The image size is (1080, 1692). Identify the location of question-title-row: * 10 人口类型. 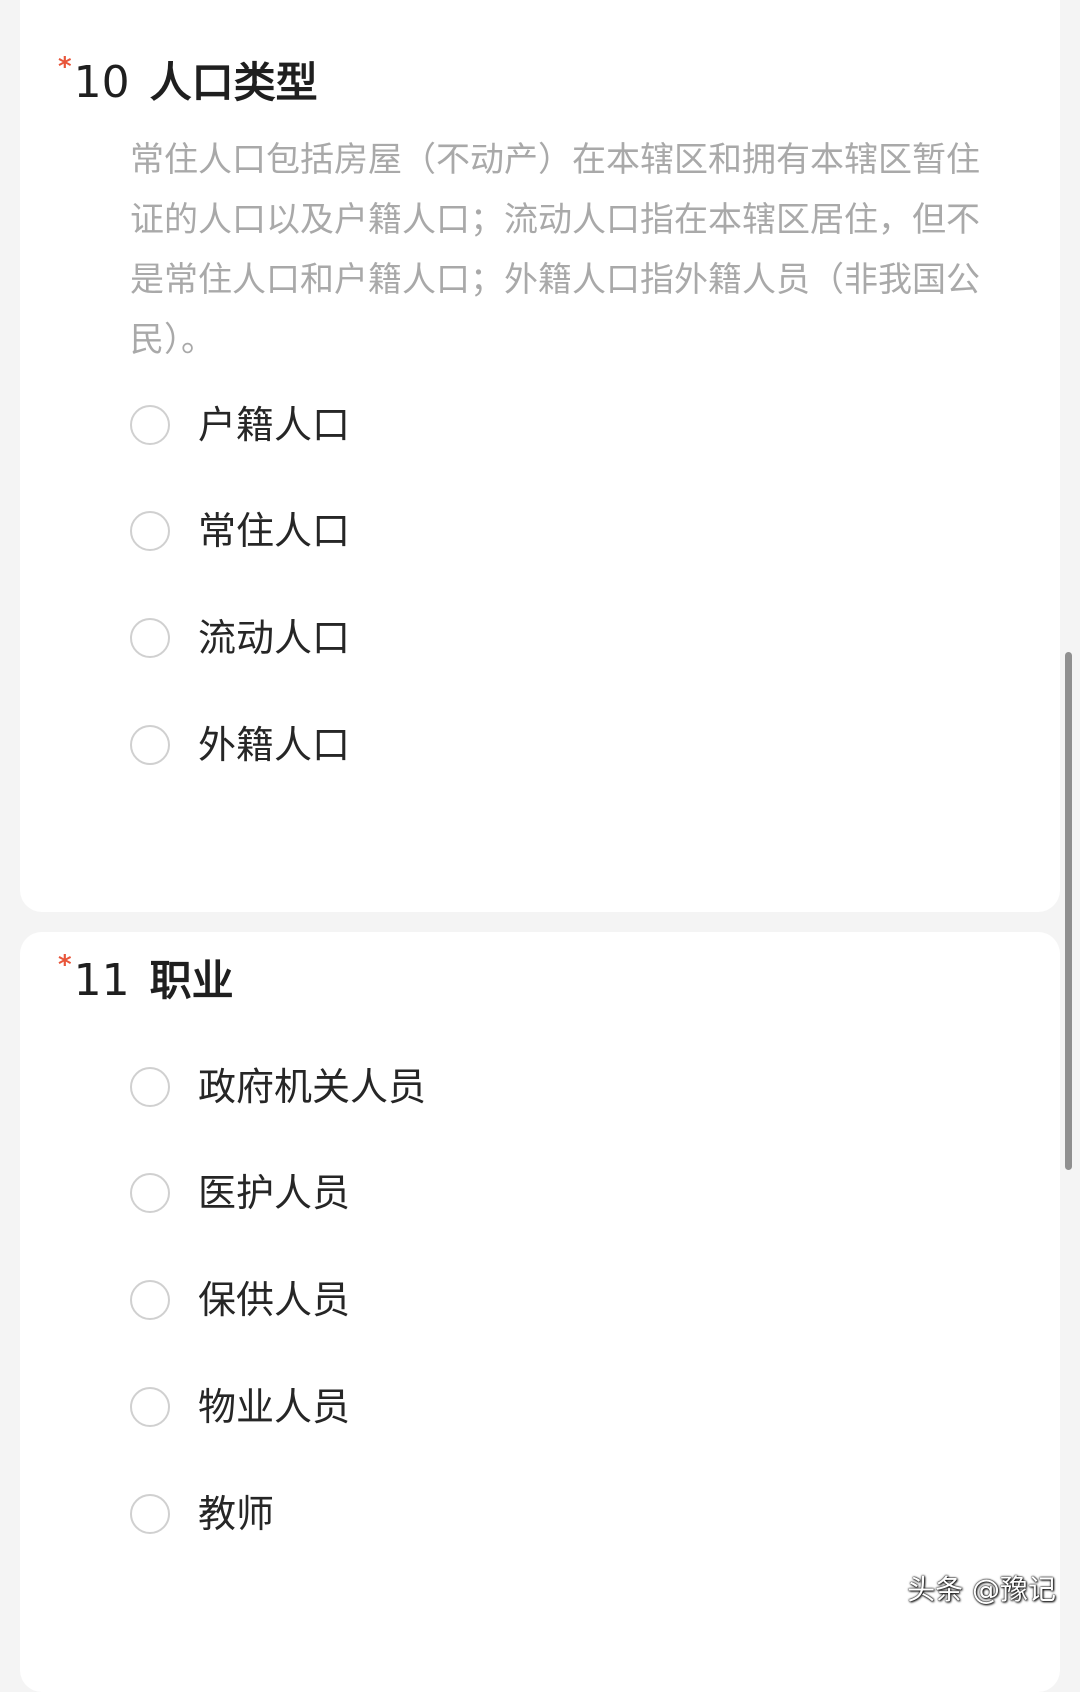
(188, 83).